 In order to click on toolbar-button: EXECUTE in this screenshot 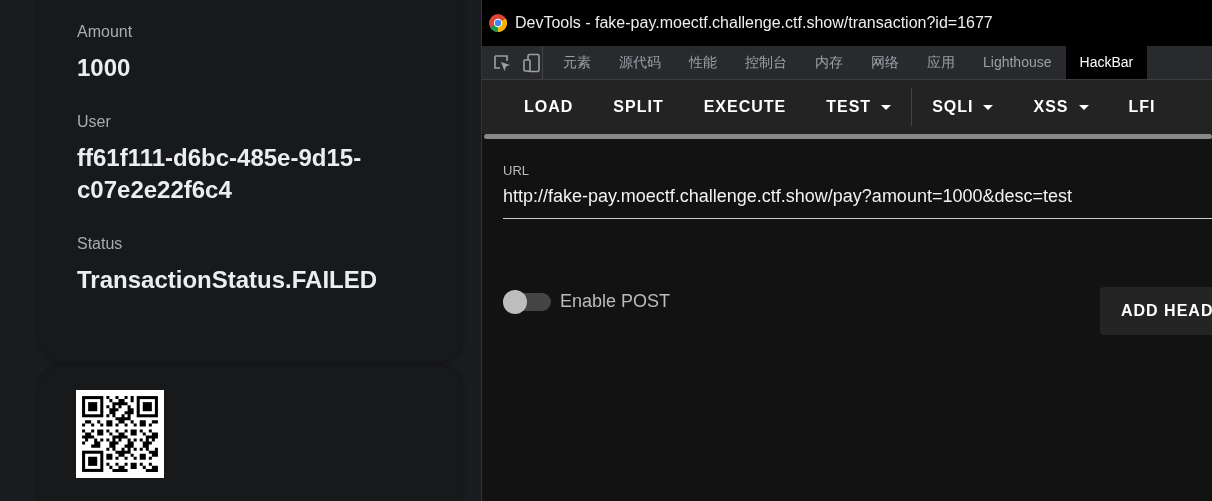, I will do `click(745, 107)`.